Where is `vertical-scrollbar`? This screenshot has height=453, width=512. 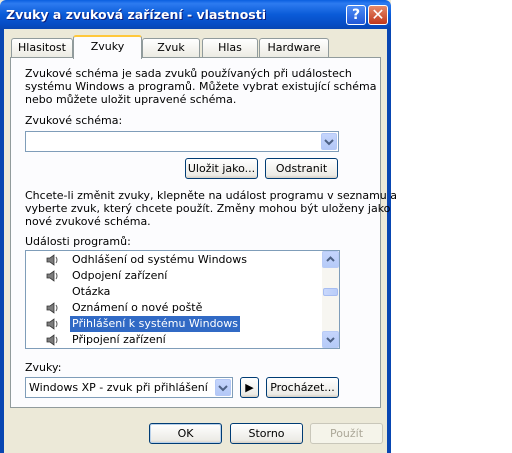 vertical-scrollbar is located at coordinates (330, 299).